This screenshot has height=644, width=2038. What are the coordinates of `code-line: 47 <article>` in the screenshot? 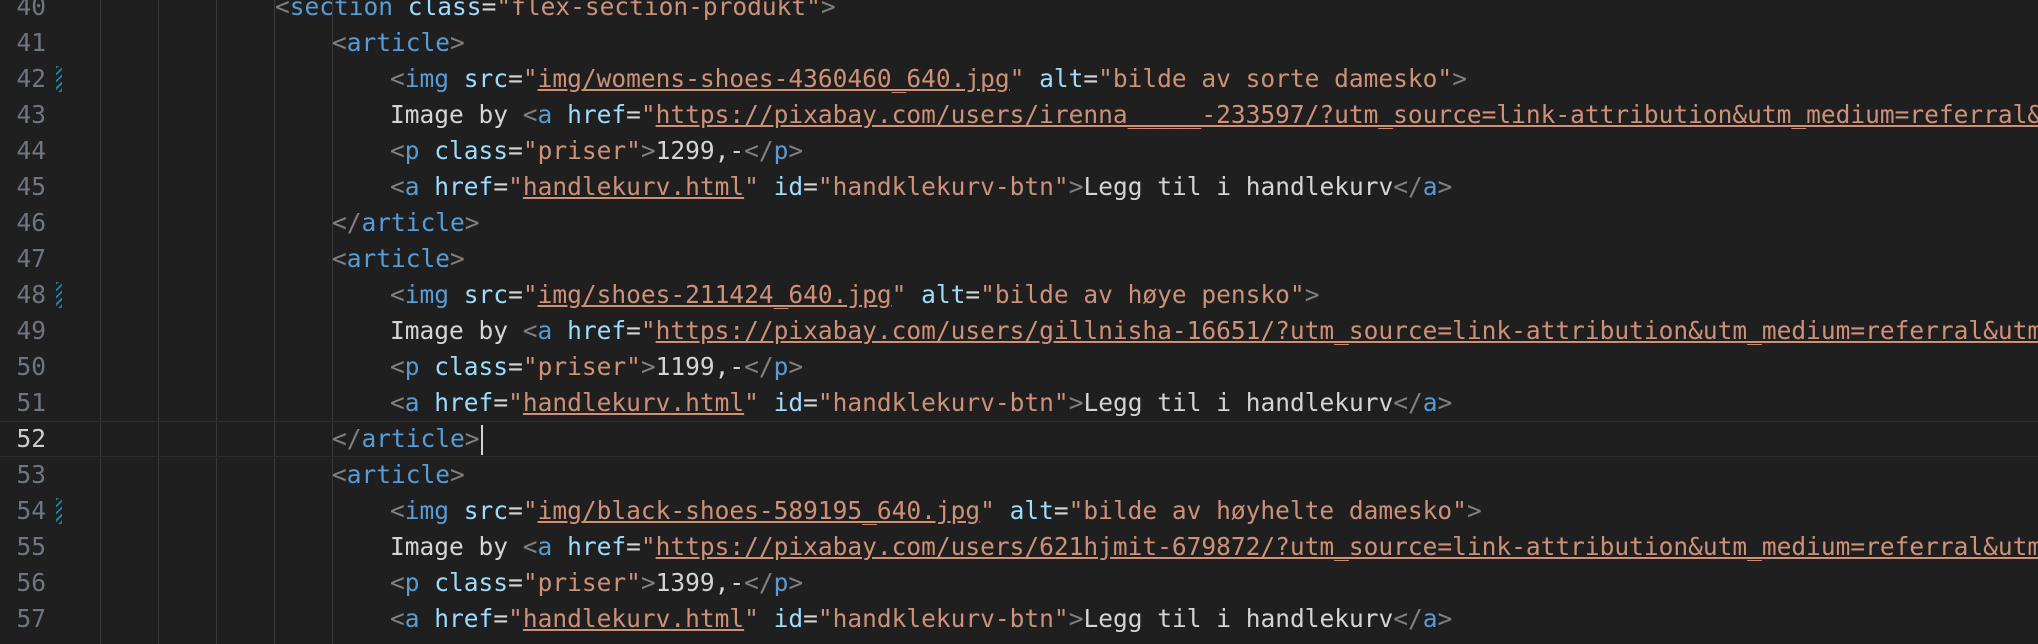 It's located at (1019, 259).